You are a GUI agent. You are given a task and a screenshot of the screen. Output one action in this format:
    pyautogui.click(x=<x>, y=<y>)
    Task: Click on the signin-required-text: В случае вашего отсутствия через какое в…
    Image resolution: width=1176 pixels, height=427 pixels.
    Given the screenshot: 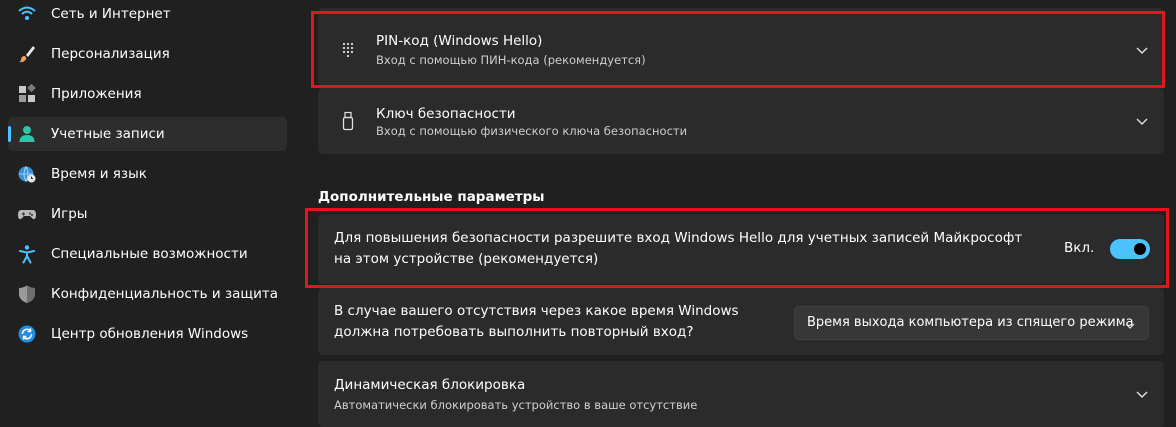 What is the action you would take?
    pyautogui.click(x=536, y=321)
    